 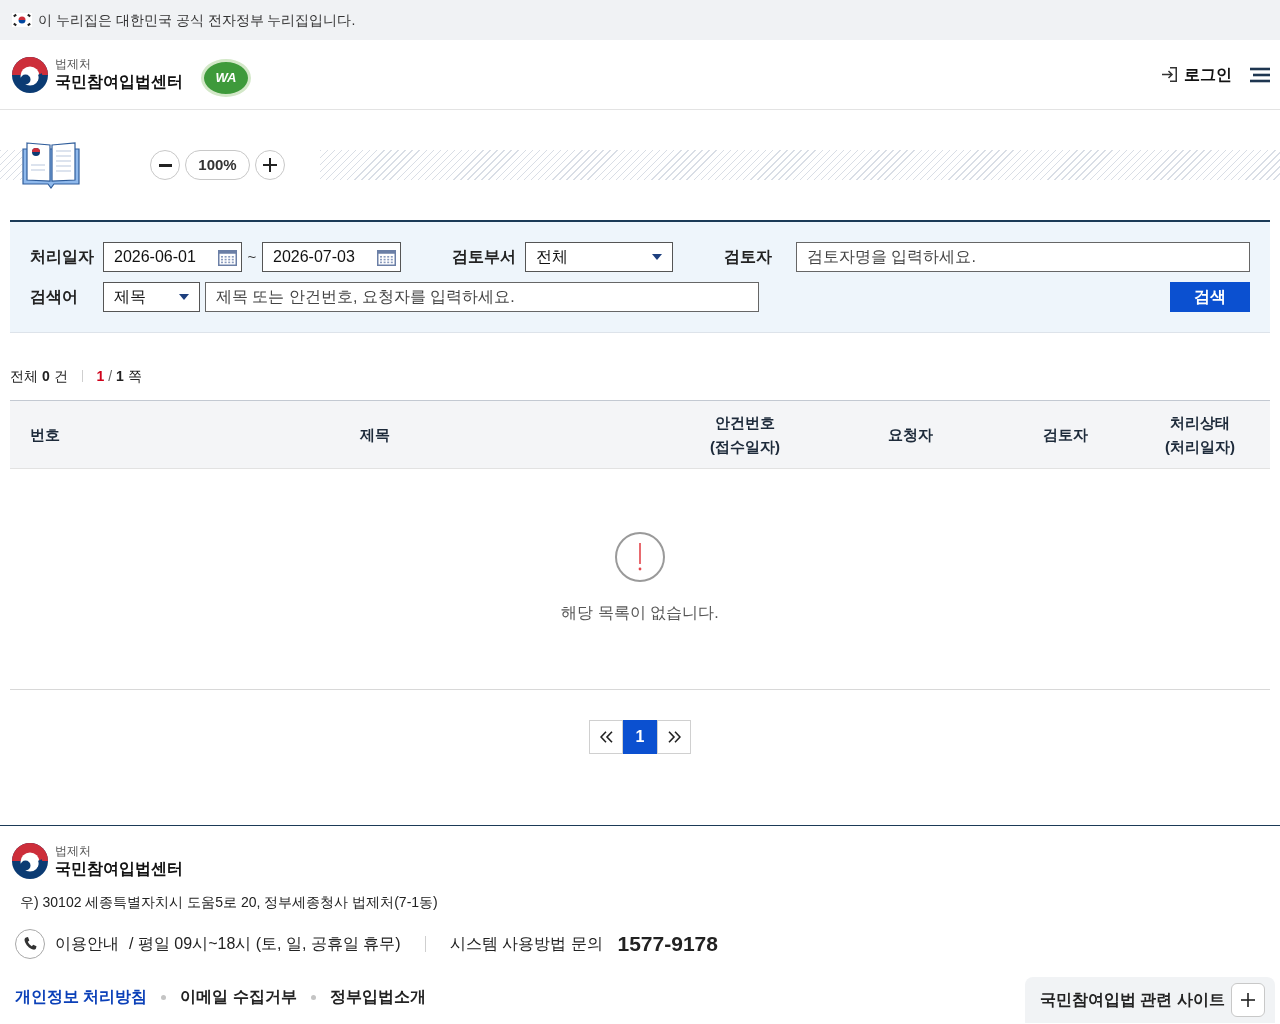 What do you see at coordinates (229, 902) in the screenshot?
I see `address-text: 우) 30102 세종특별자치시 도움5로 20, 정부세종청사 법제처(7-1동)` at bounding box center [229, 902].